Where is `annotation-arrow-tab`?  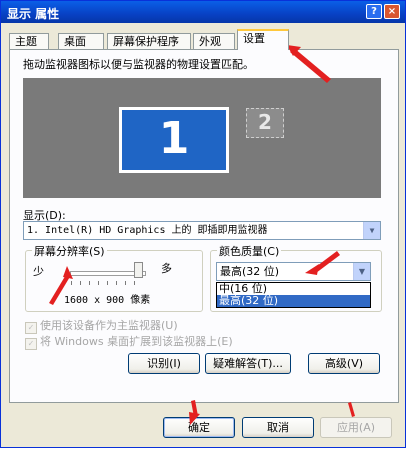
annotation-arrow-tab is located at coordinates (310, 65).